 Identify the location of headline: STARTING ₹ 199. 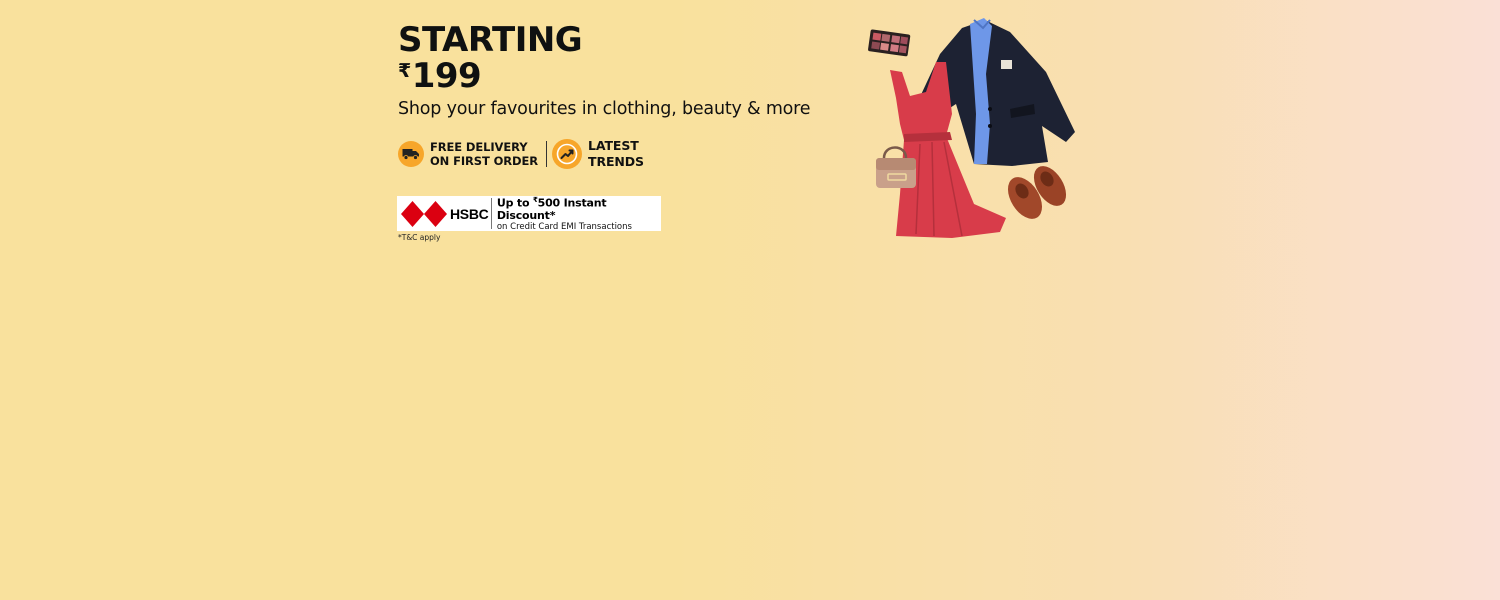
(490, 57).